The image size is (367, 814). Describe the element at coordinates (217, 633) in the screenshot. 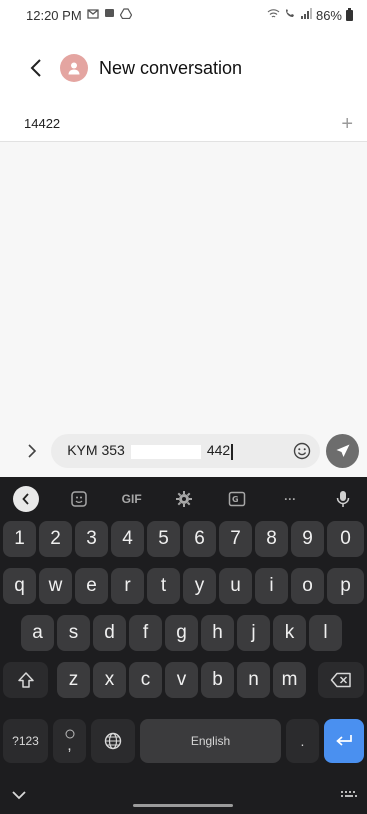

I see `key-h: h` at that location.